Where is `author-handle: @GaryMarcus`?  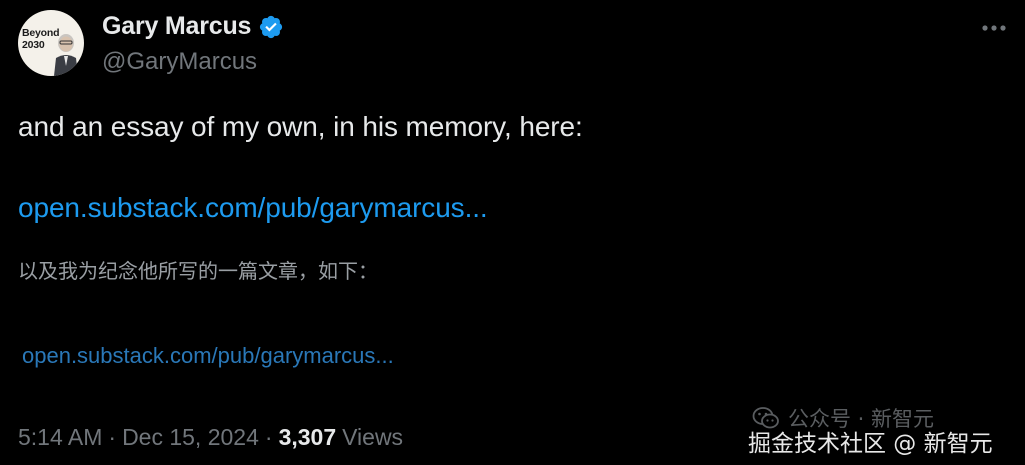
author-handle: @GaryMarcus is located at coordinates (179, 62).